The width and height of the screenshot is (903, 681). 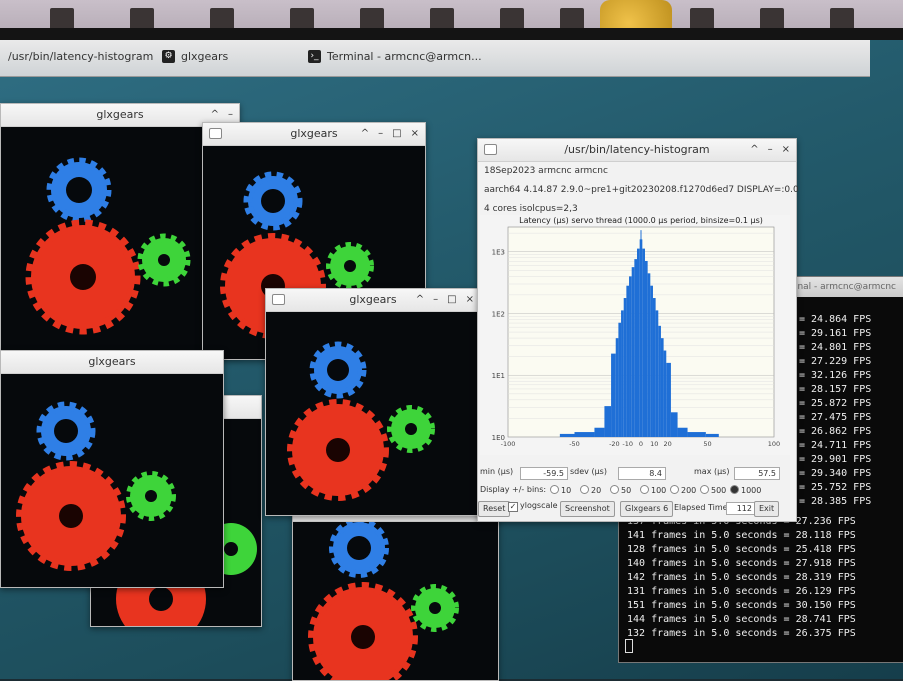 I want to click on terminal-line: 131 frames in 5.0 seconds = 26.129 FPS, so click(x=741, y=591).